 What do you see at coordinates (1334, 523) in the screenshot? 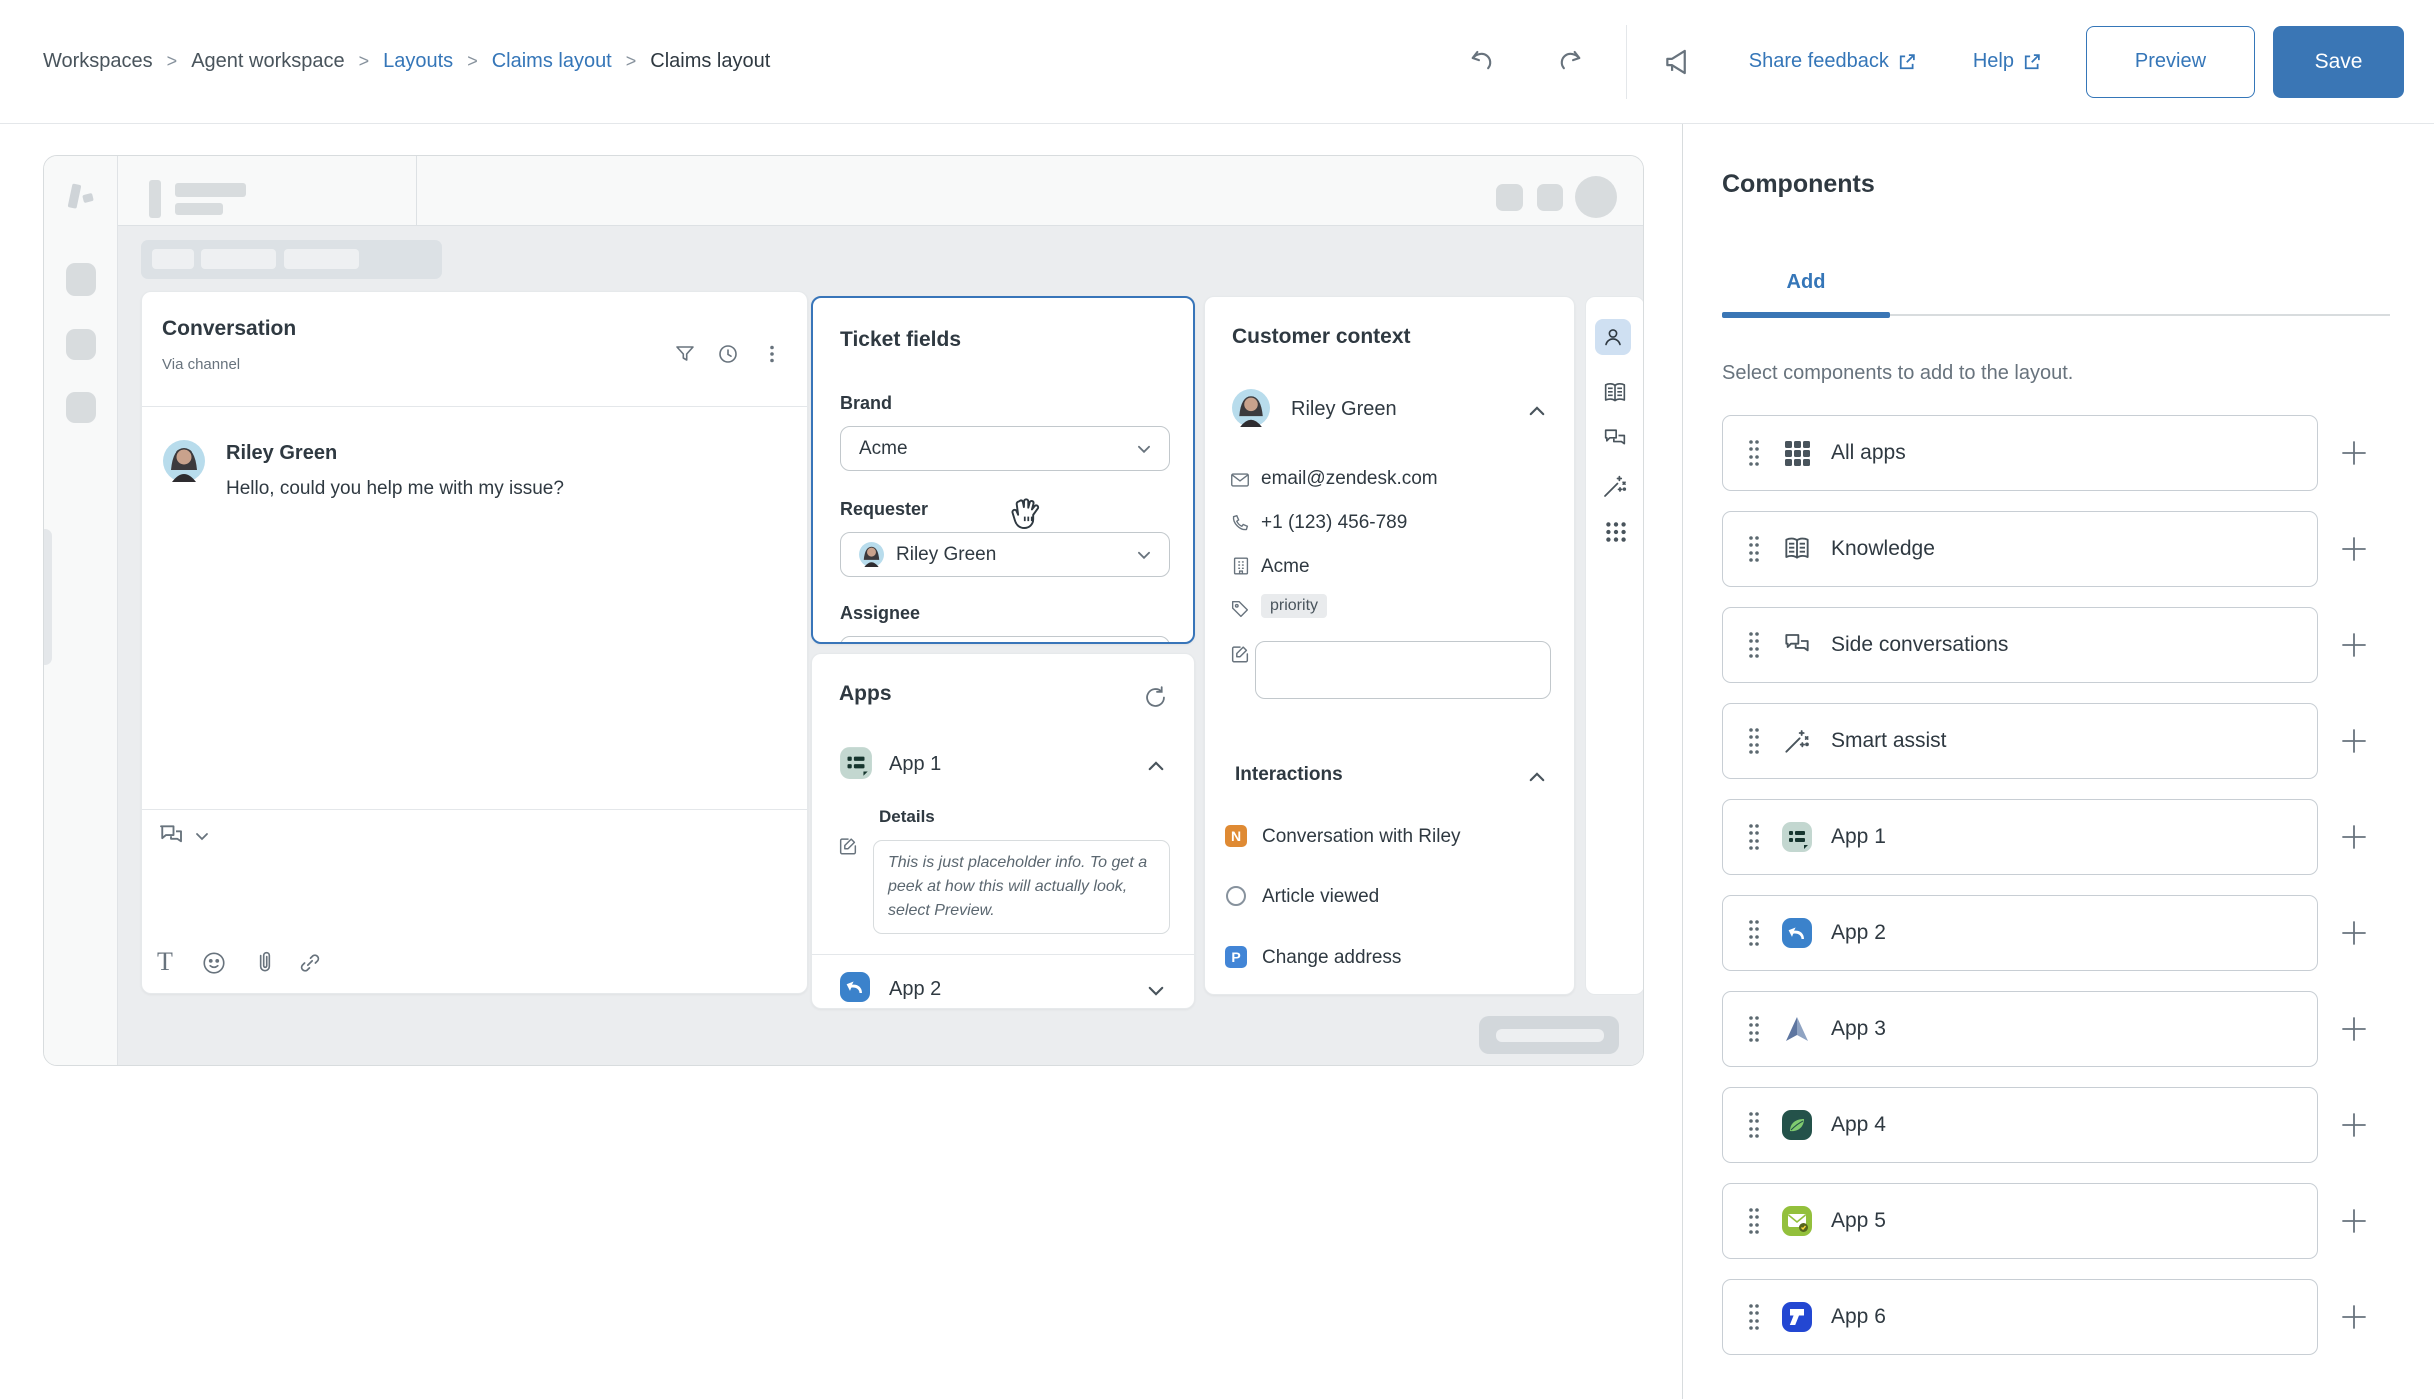
I see `customer-phone: +1 (123) 456-789` at bounding box center [1334, 523].